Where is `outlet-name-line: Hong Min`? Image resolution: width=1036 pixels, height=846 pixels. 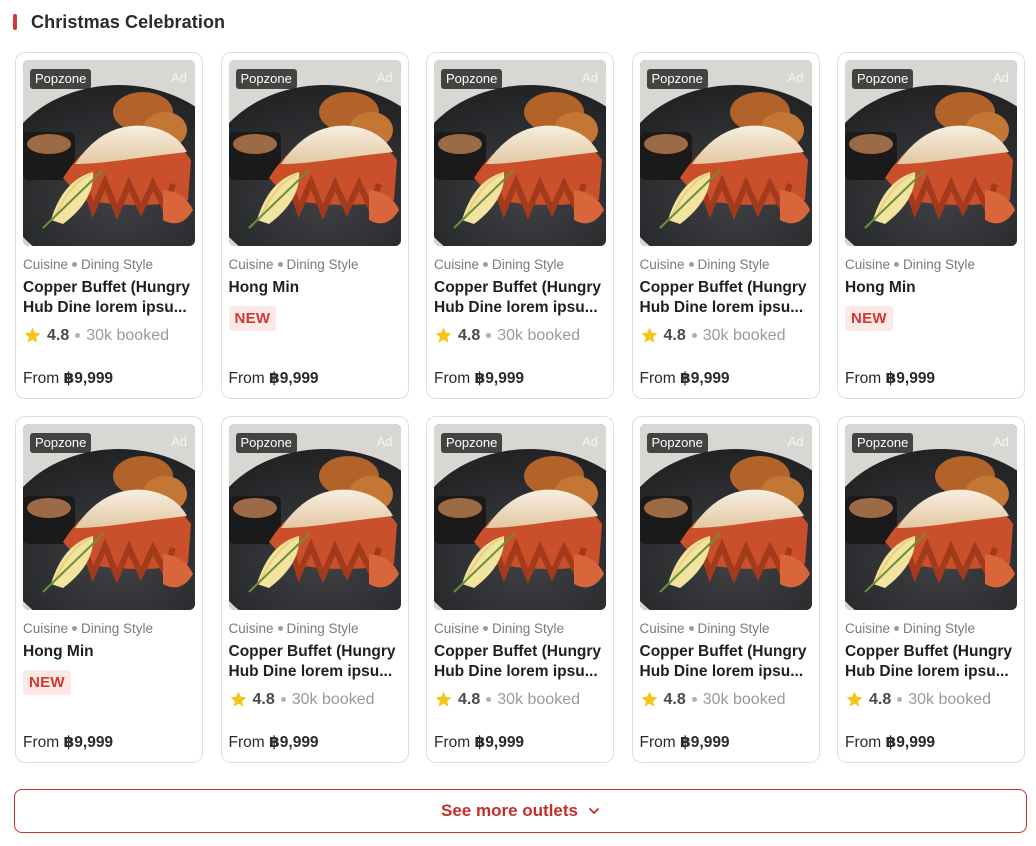 outlet-name-line: Hong Min is located at coordinates (58, 651).